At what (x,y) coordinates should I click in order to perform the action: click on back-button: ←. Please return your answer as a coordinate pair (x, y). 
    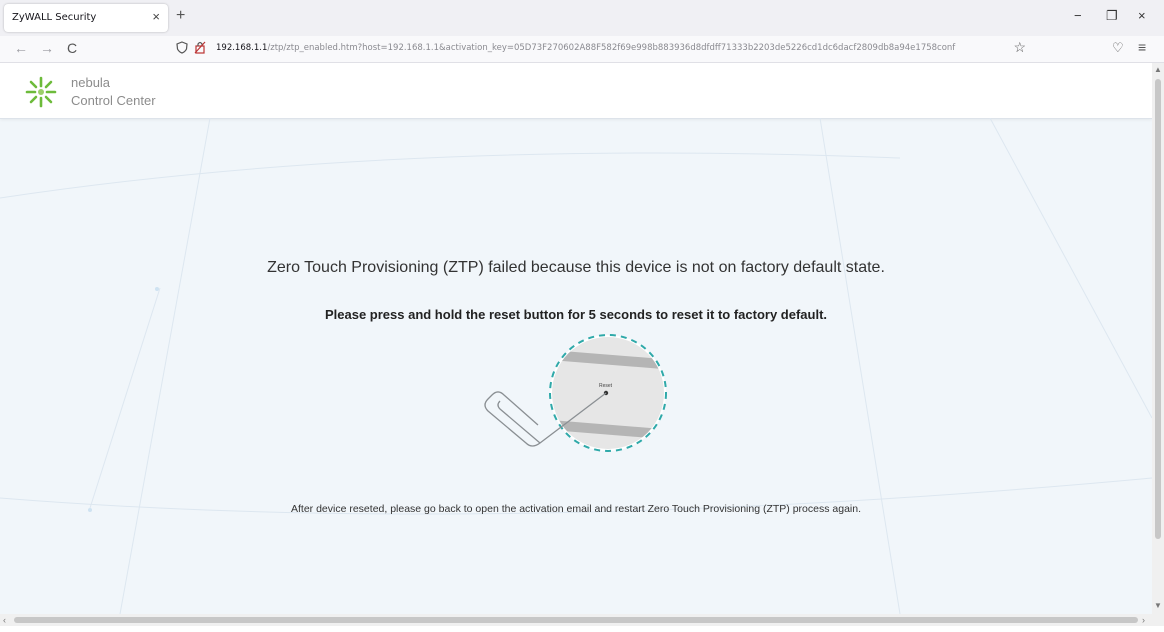
    Looking at the image, I should click on (21, 48).